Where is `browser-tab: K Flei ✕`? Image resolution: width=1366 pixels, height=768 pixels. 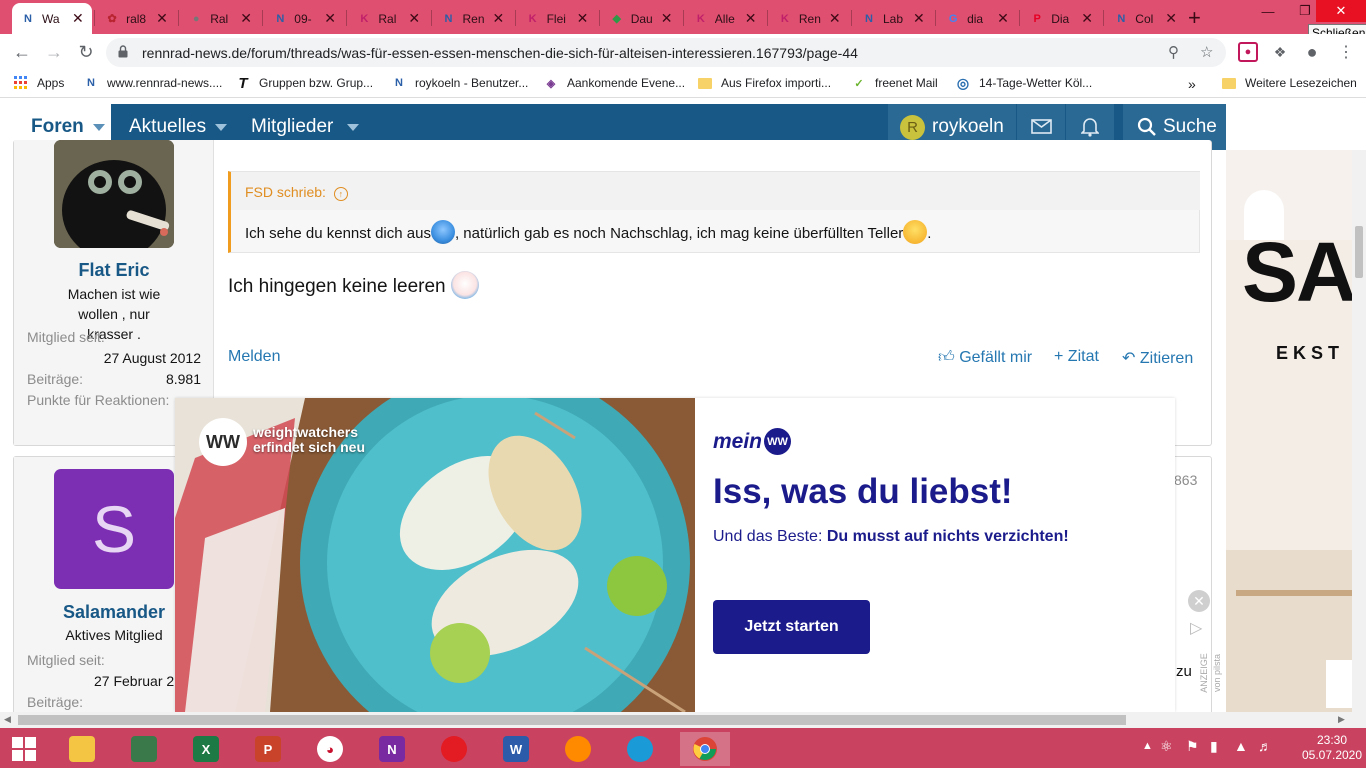 browser-tab: K Flei ✕ is located at coordinates (557, 18).